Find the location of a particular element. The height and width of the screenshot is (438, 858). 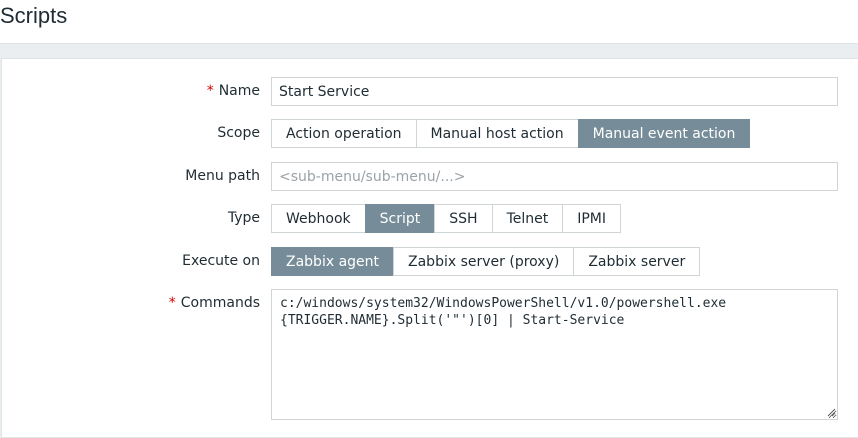

type-option-ipmi: IPMI is located at coordinates (591, 218).